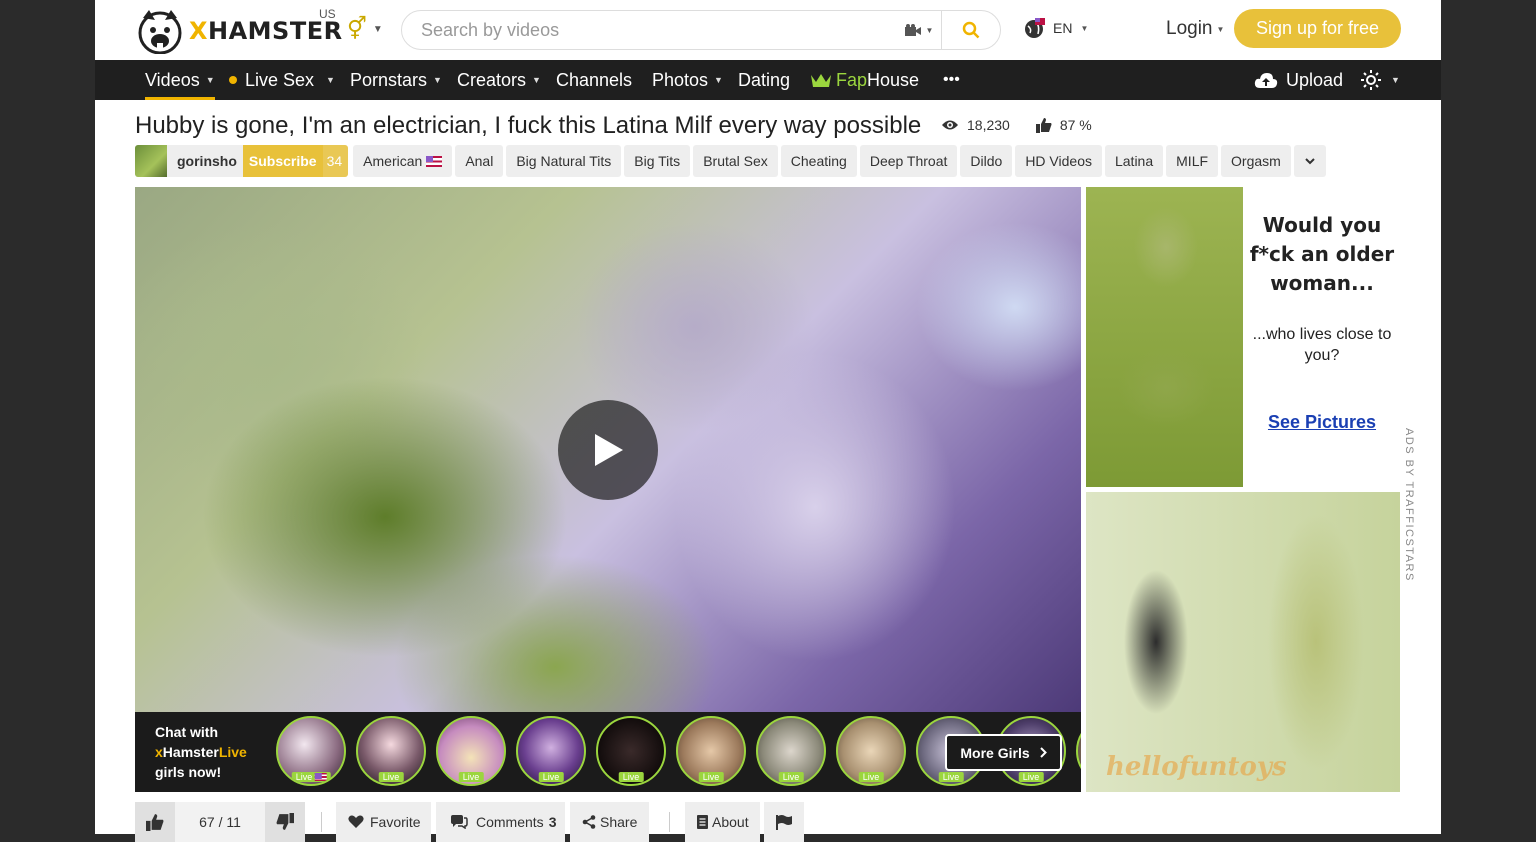 The image size is (1536, 842). What do you see at coordinates (1322, 422) in the screenshot?
I see `ad-link: See Pictures` at bounding box center [1322, 422].